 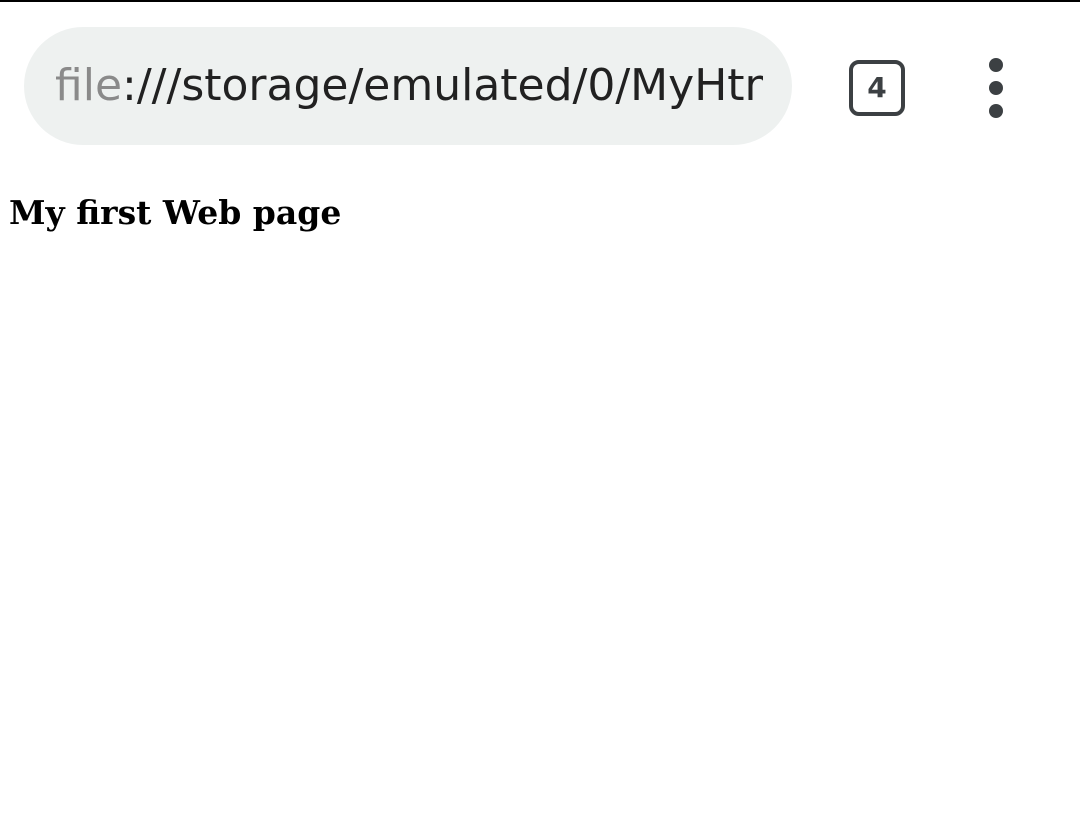 What do you see at coordinates (175, 212) in the screenshot?
I see `page-heading: My first Web page` at bounding box center [175, 212].